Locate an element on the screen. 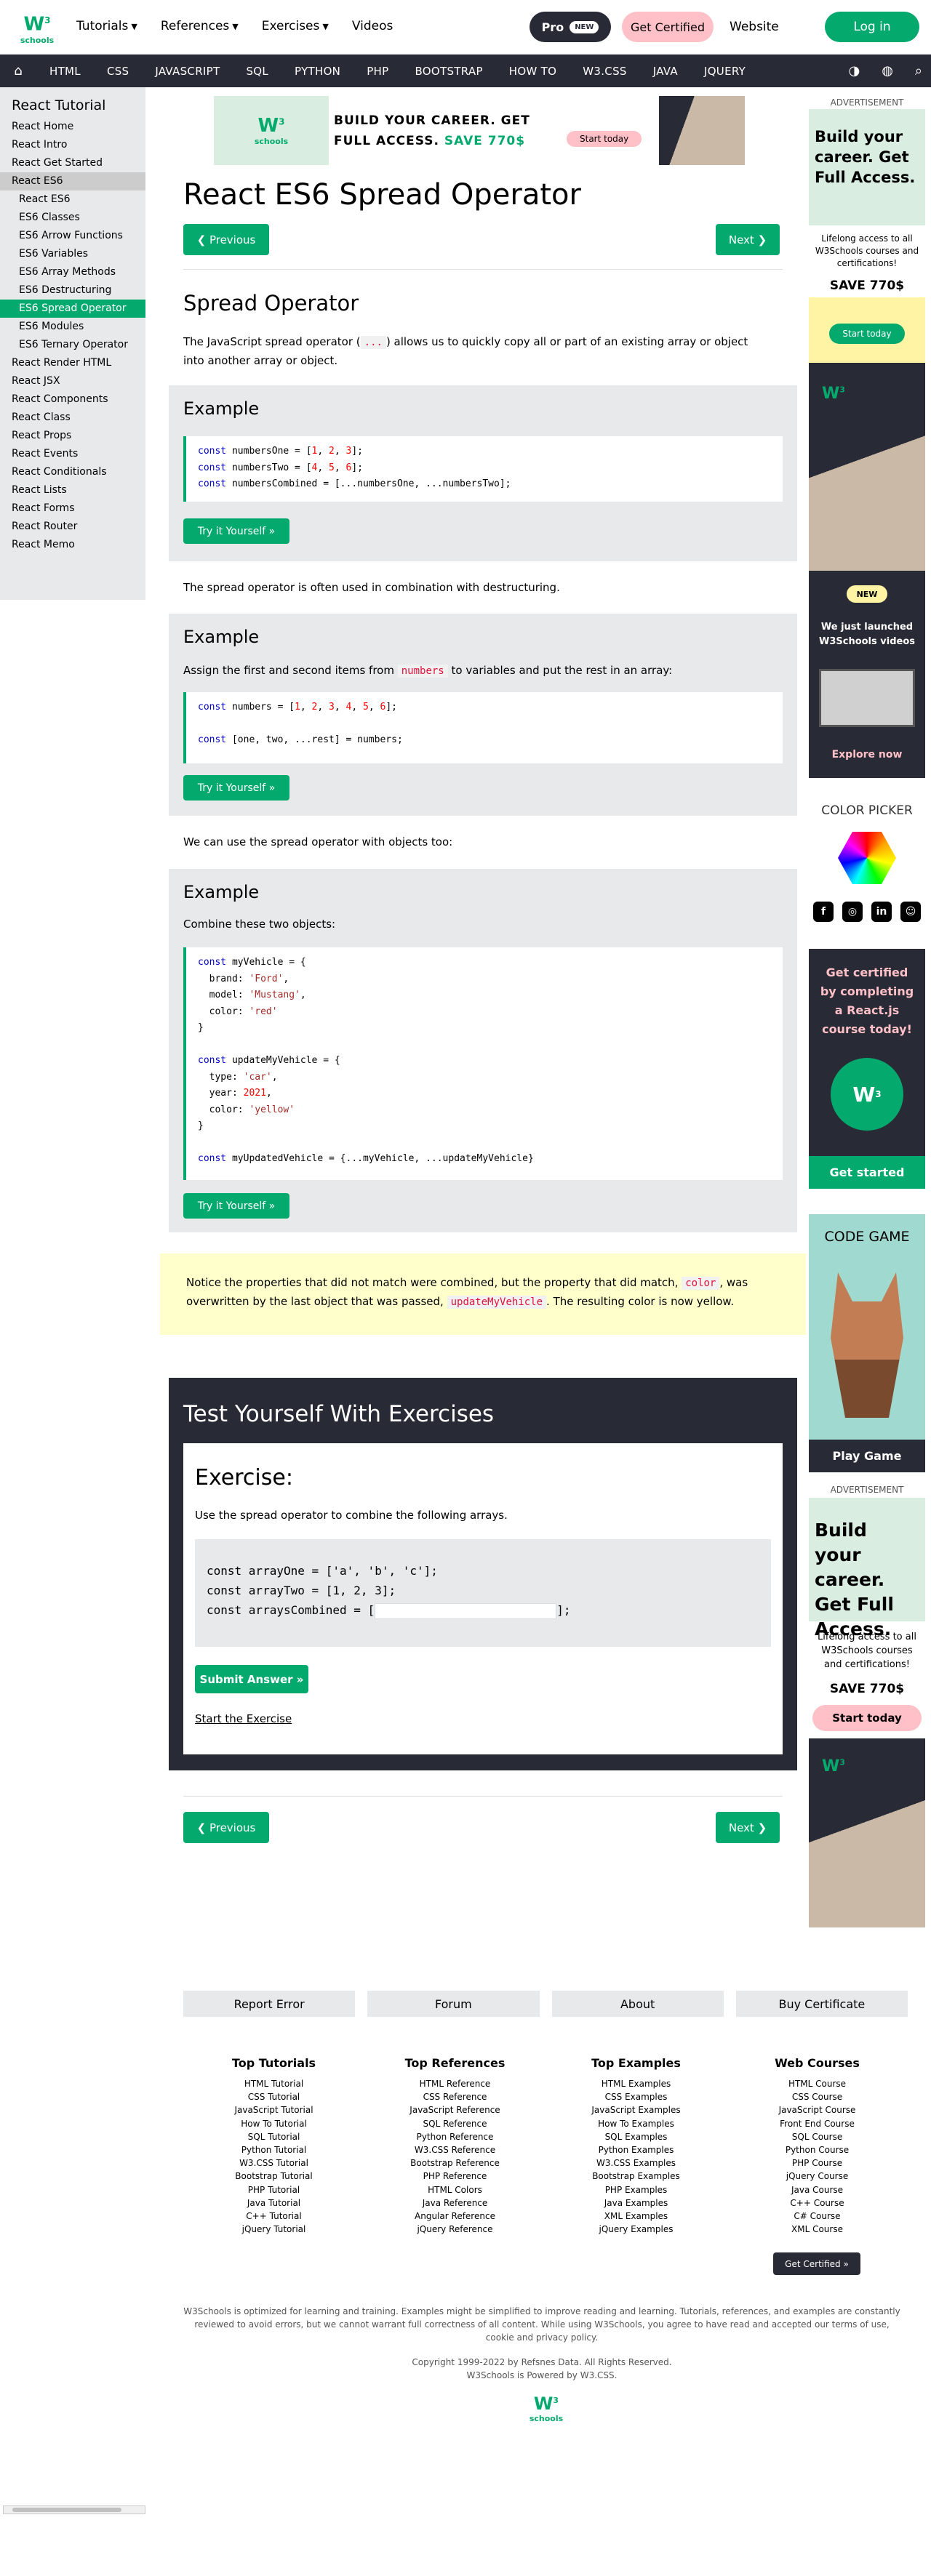  ad-code-game: CODE GAME Play Game is located at coordinates (867, 1343).